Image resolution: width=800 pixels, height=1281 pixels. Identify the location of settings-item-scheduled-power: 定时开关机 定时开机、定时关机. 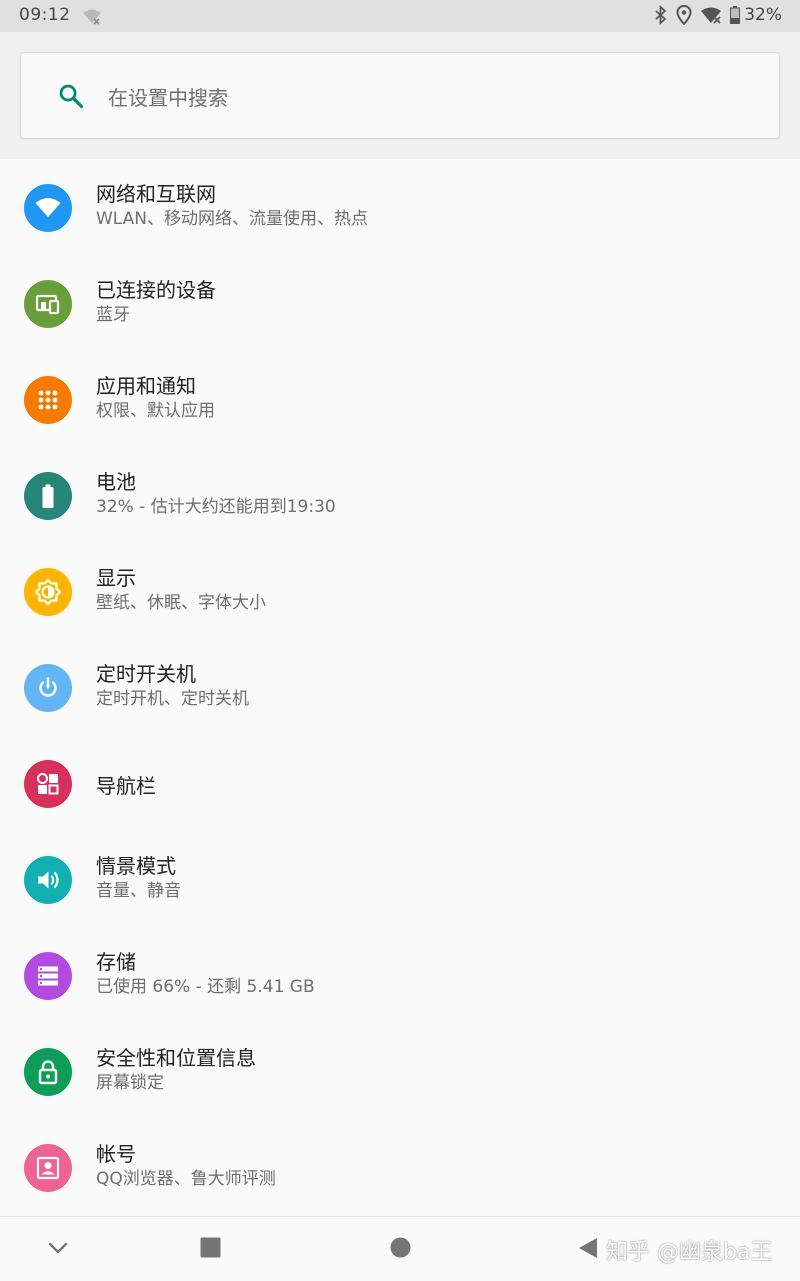
(400, 688).